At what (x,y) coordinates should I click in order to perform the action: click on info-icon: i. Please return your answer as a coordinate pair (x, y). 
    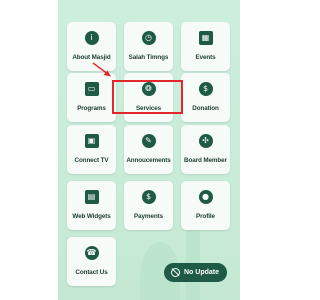
    Looking at the image, I should click on (91, 38).